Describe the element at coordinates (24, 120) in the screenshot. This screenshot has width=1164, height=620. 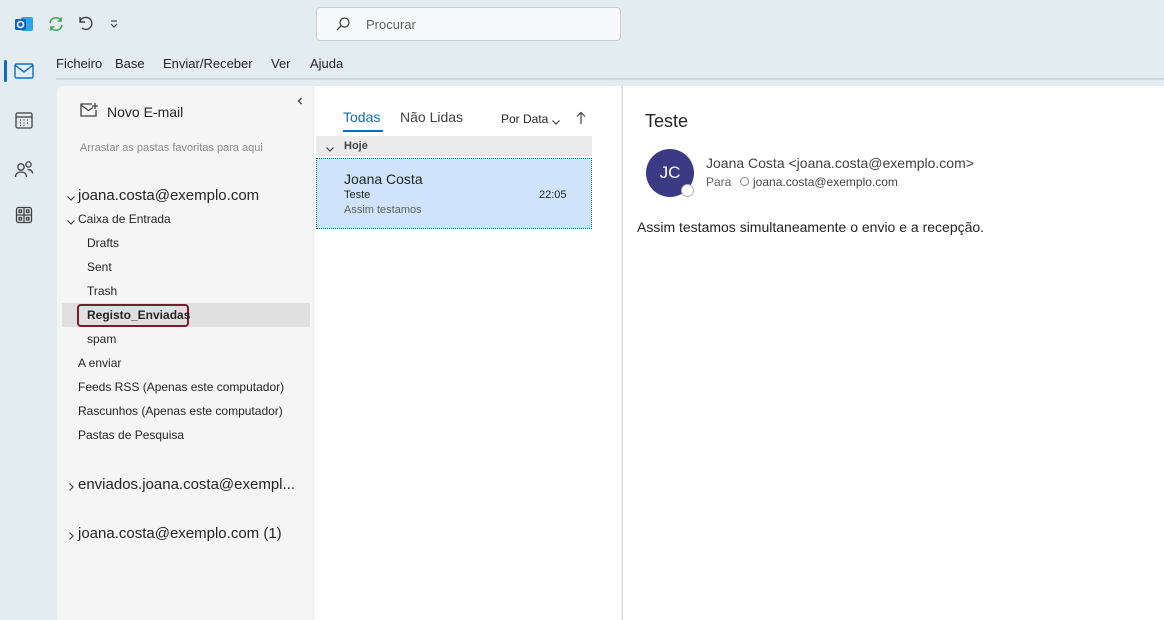
I see `calendar-icon` at that location.